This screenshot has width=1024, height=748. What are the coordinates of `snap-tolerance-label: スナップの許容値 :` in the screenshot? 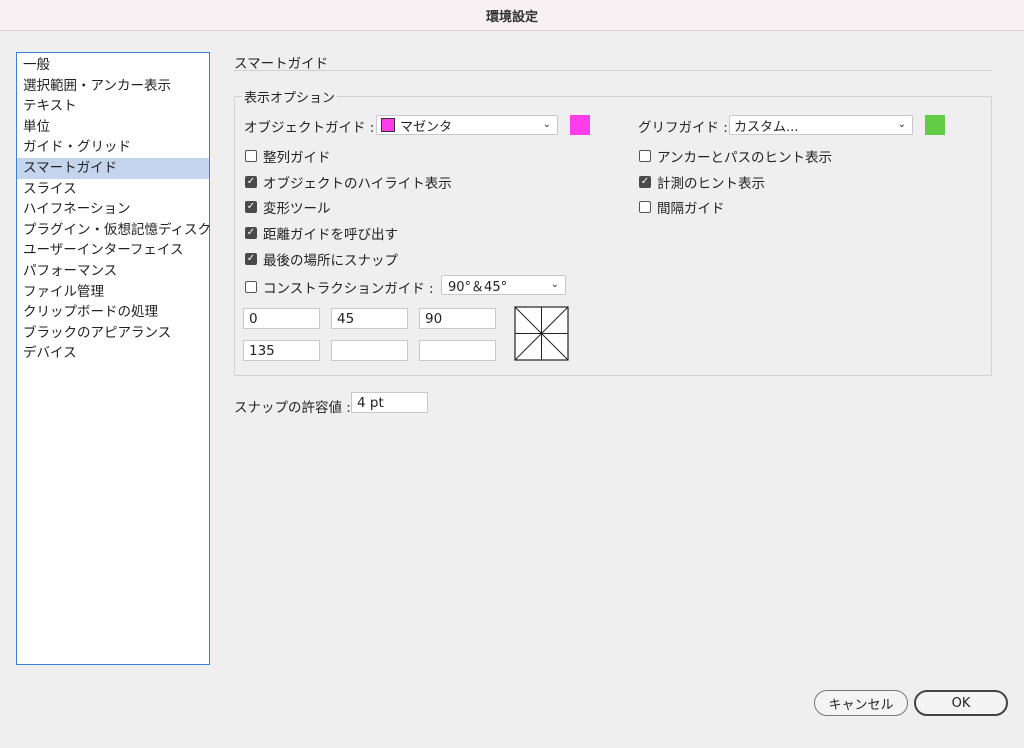 It's located at (292, 408).